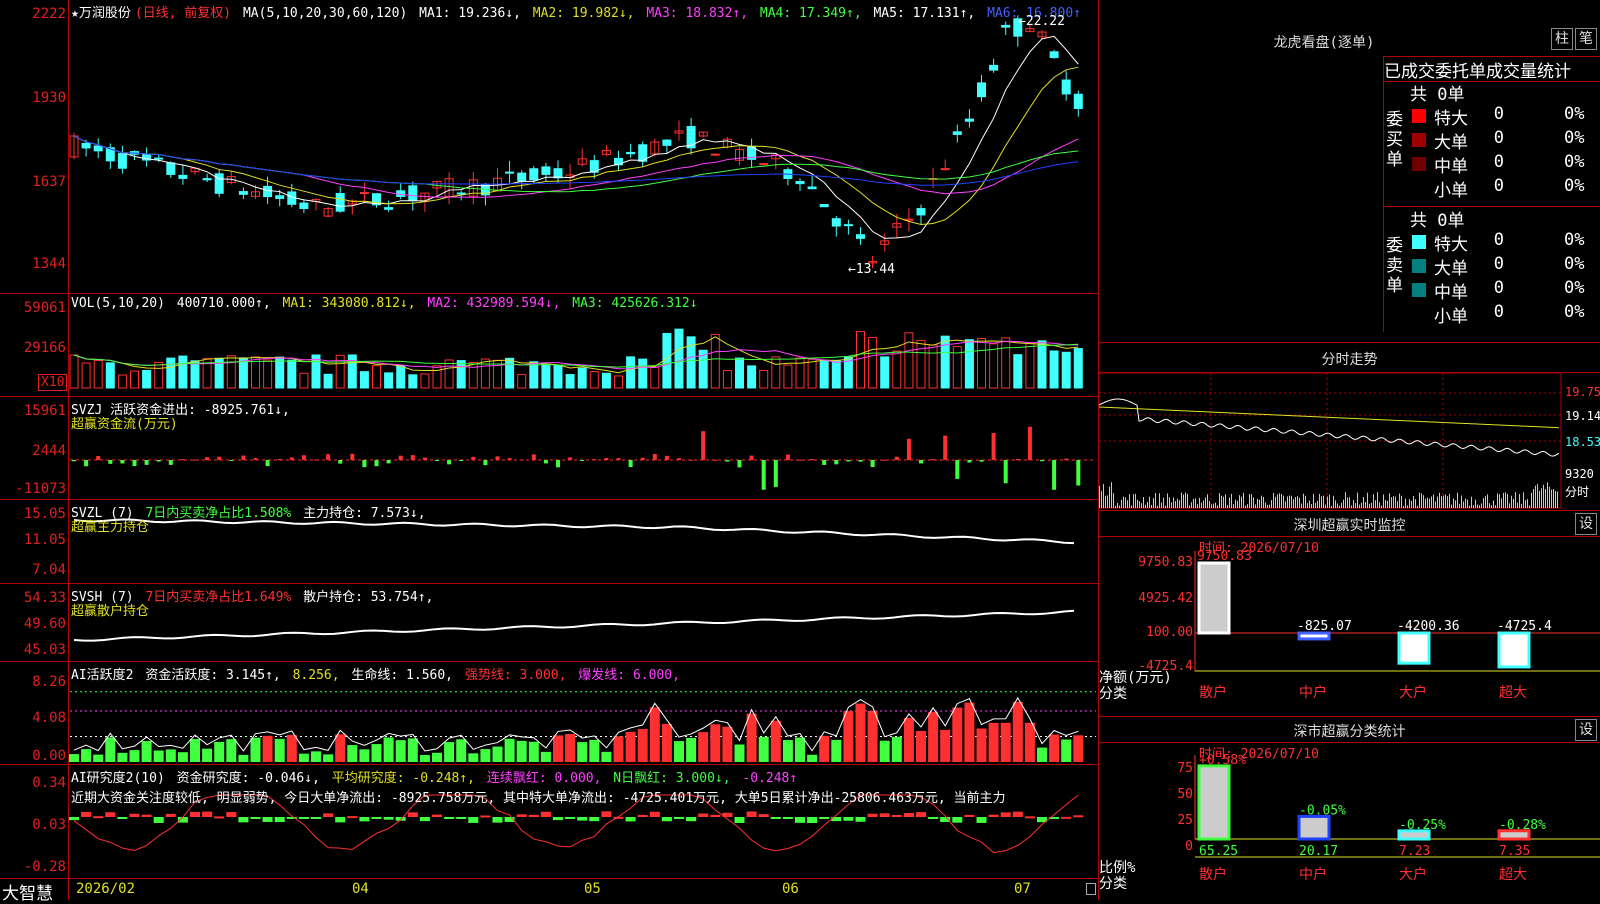 The height and width of the screenshot is (904, 1600). What do you see at coordinates (183, 13) in the screenshot?
I see `chart-mode: (日线, 前复权)` at bounding box center [183, 13].